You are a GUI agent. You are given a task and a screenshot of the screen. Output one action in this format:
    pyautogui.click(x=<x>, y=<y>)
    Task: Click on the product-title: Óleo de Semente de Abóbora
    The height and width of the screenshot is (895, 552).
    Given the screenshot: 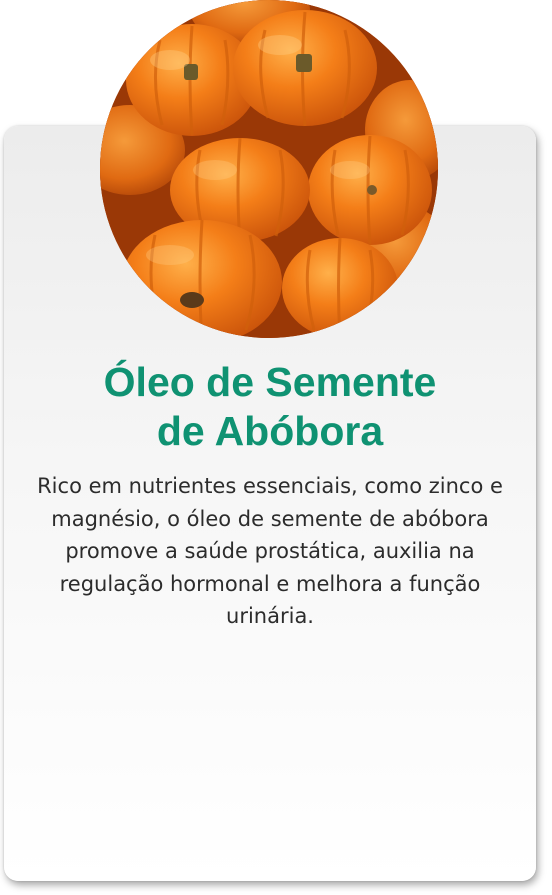 What is the action you would take?
    pyautogui.click(x=270, y=407)
    